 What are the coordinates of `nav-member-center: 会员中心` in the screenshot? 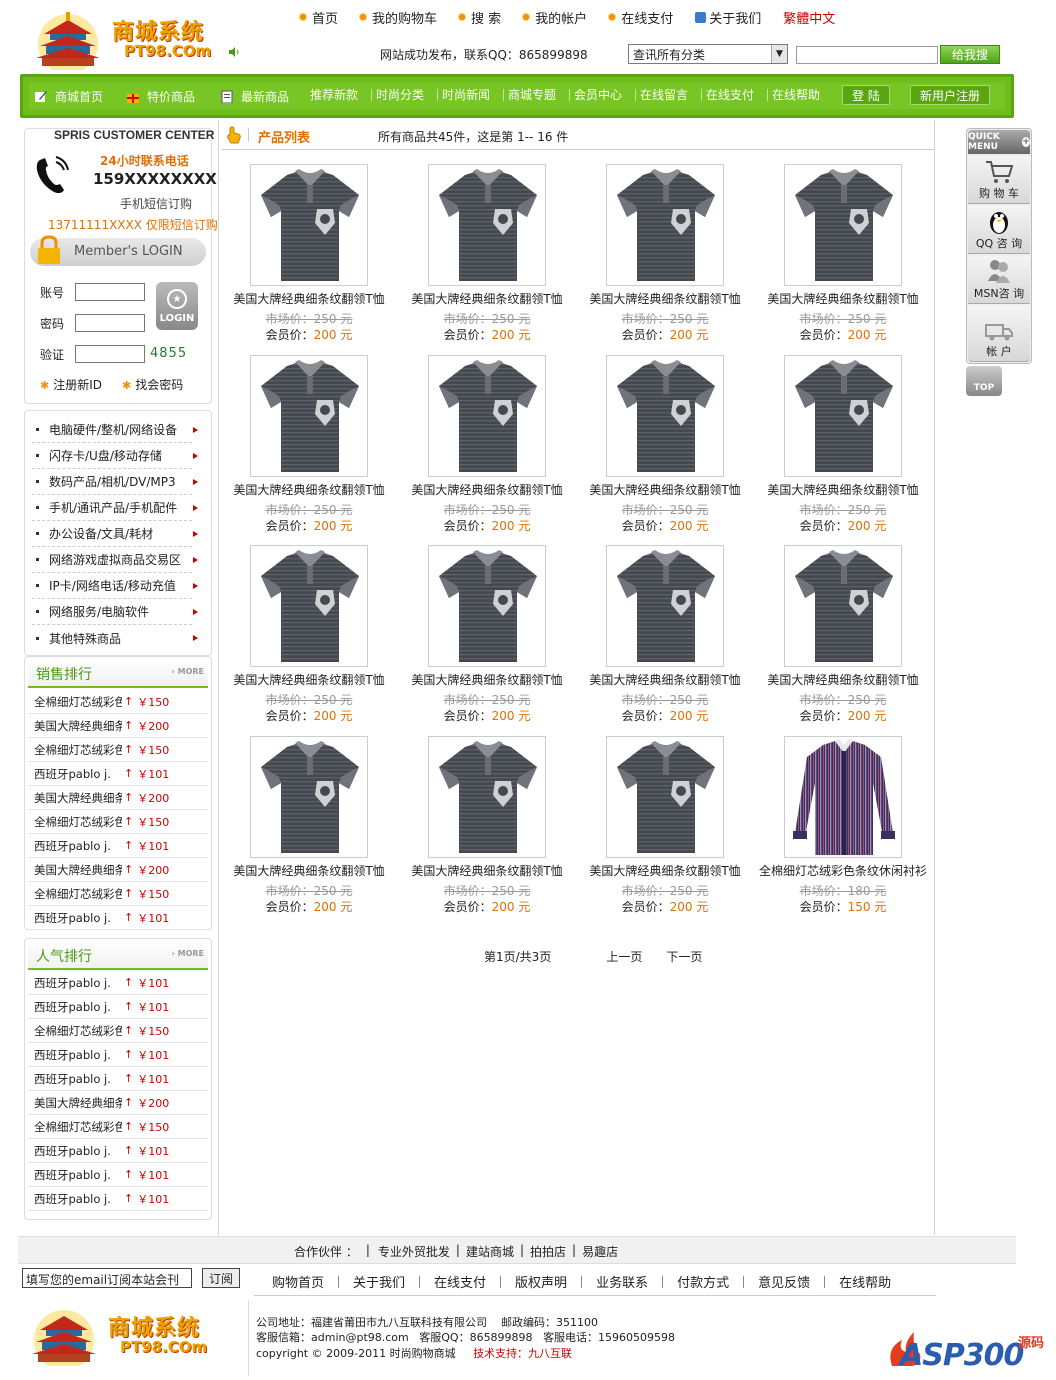 It's located at (598, 94).